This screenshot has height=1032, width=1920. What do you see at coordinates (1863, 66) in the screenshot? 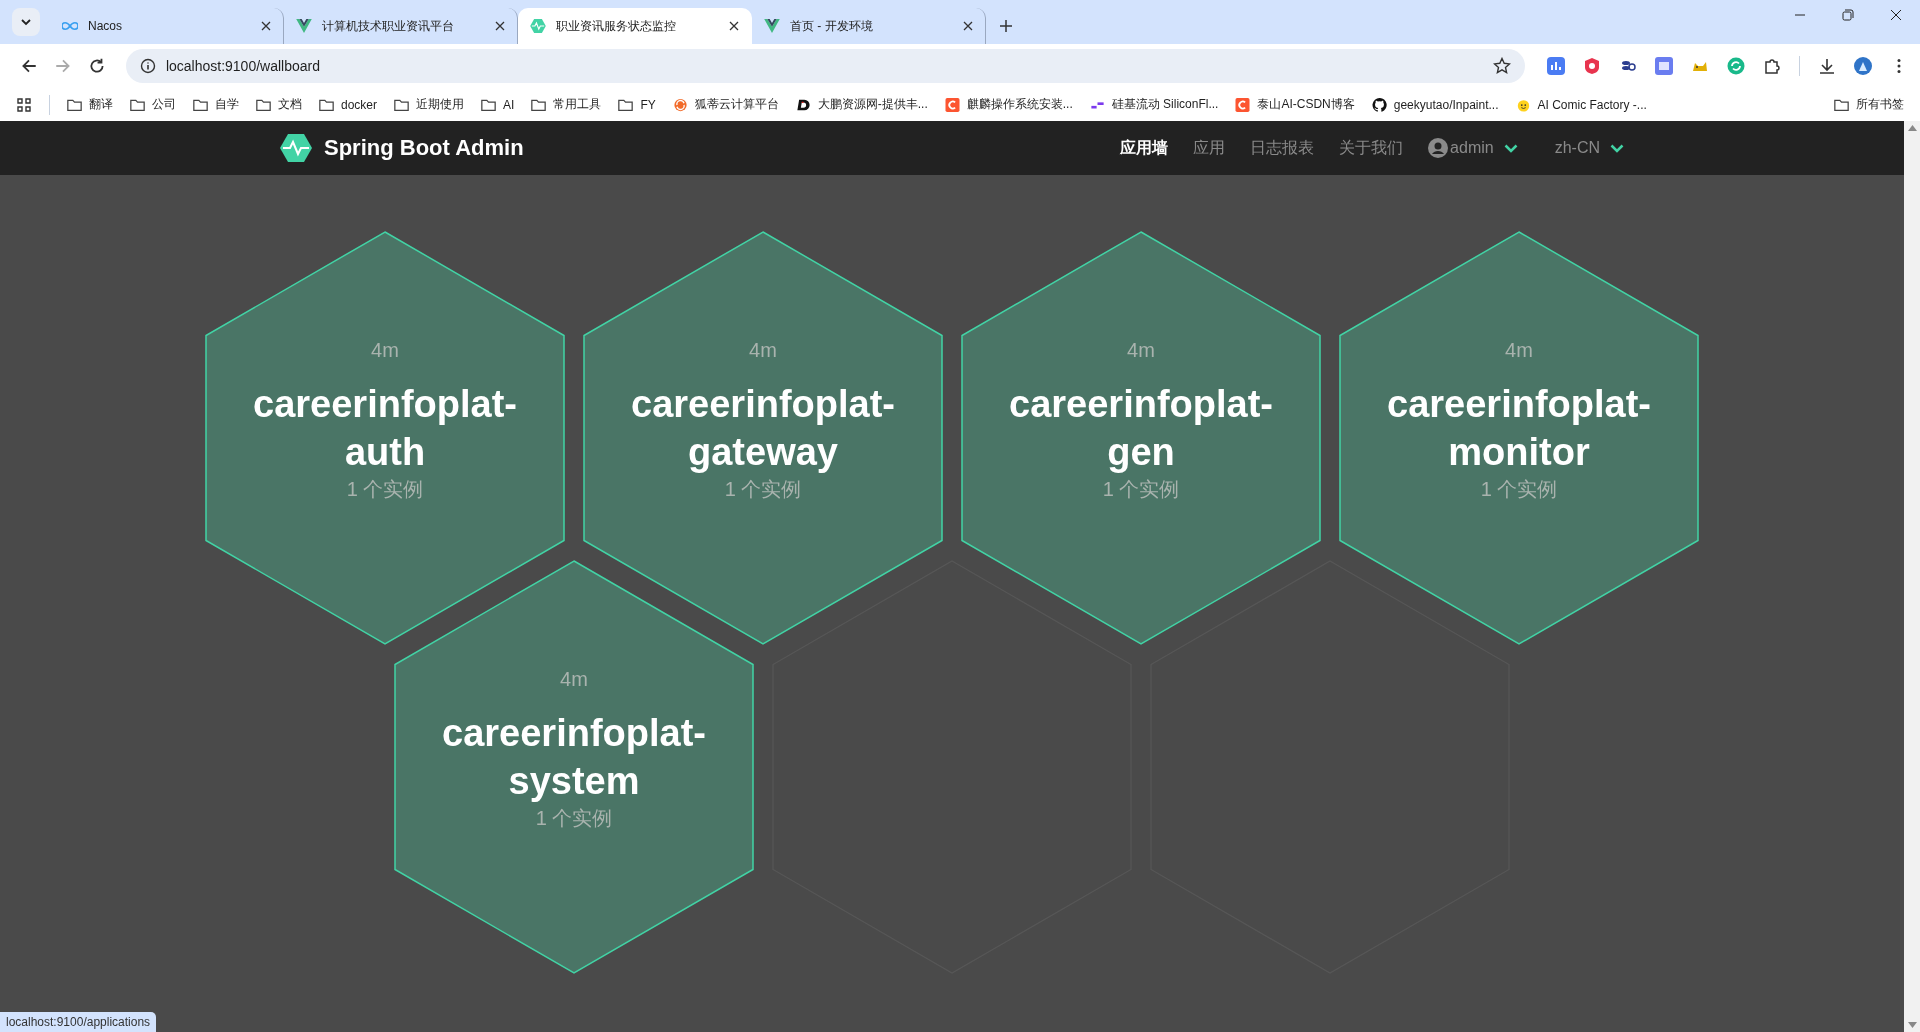
I see `profile-avatar-icon` at bounding box center [1863, 66].